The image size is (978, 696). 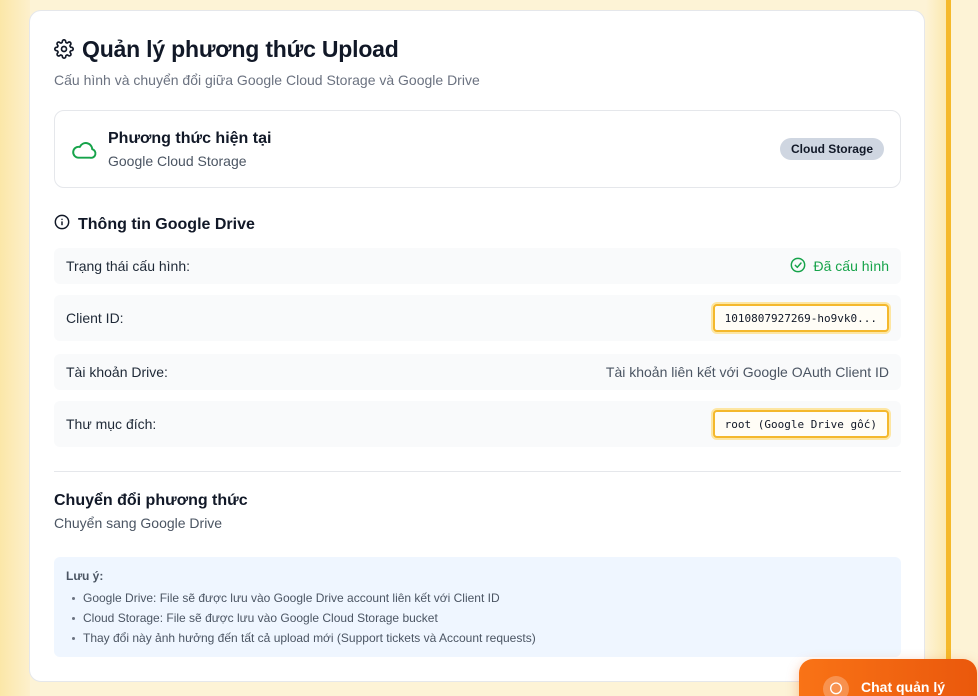 What do you see at coordinates (831, 149) in the screenshot?
I see `current-method-badge: Cloud Storage` at bounding box center [831, 149].